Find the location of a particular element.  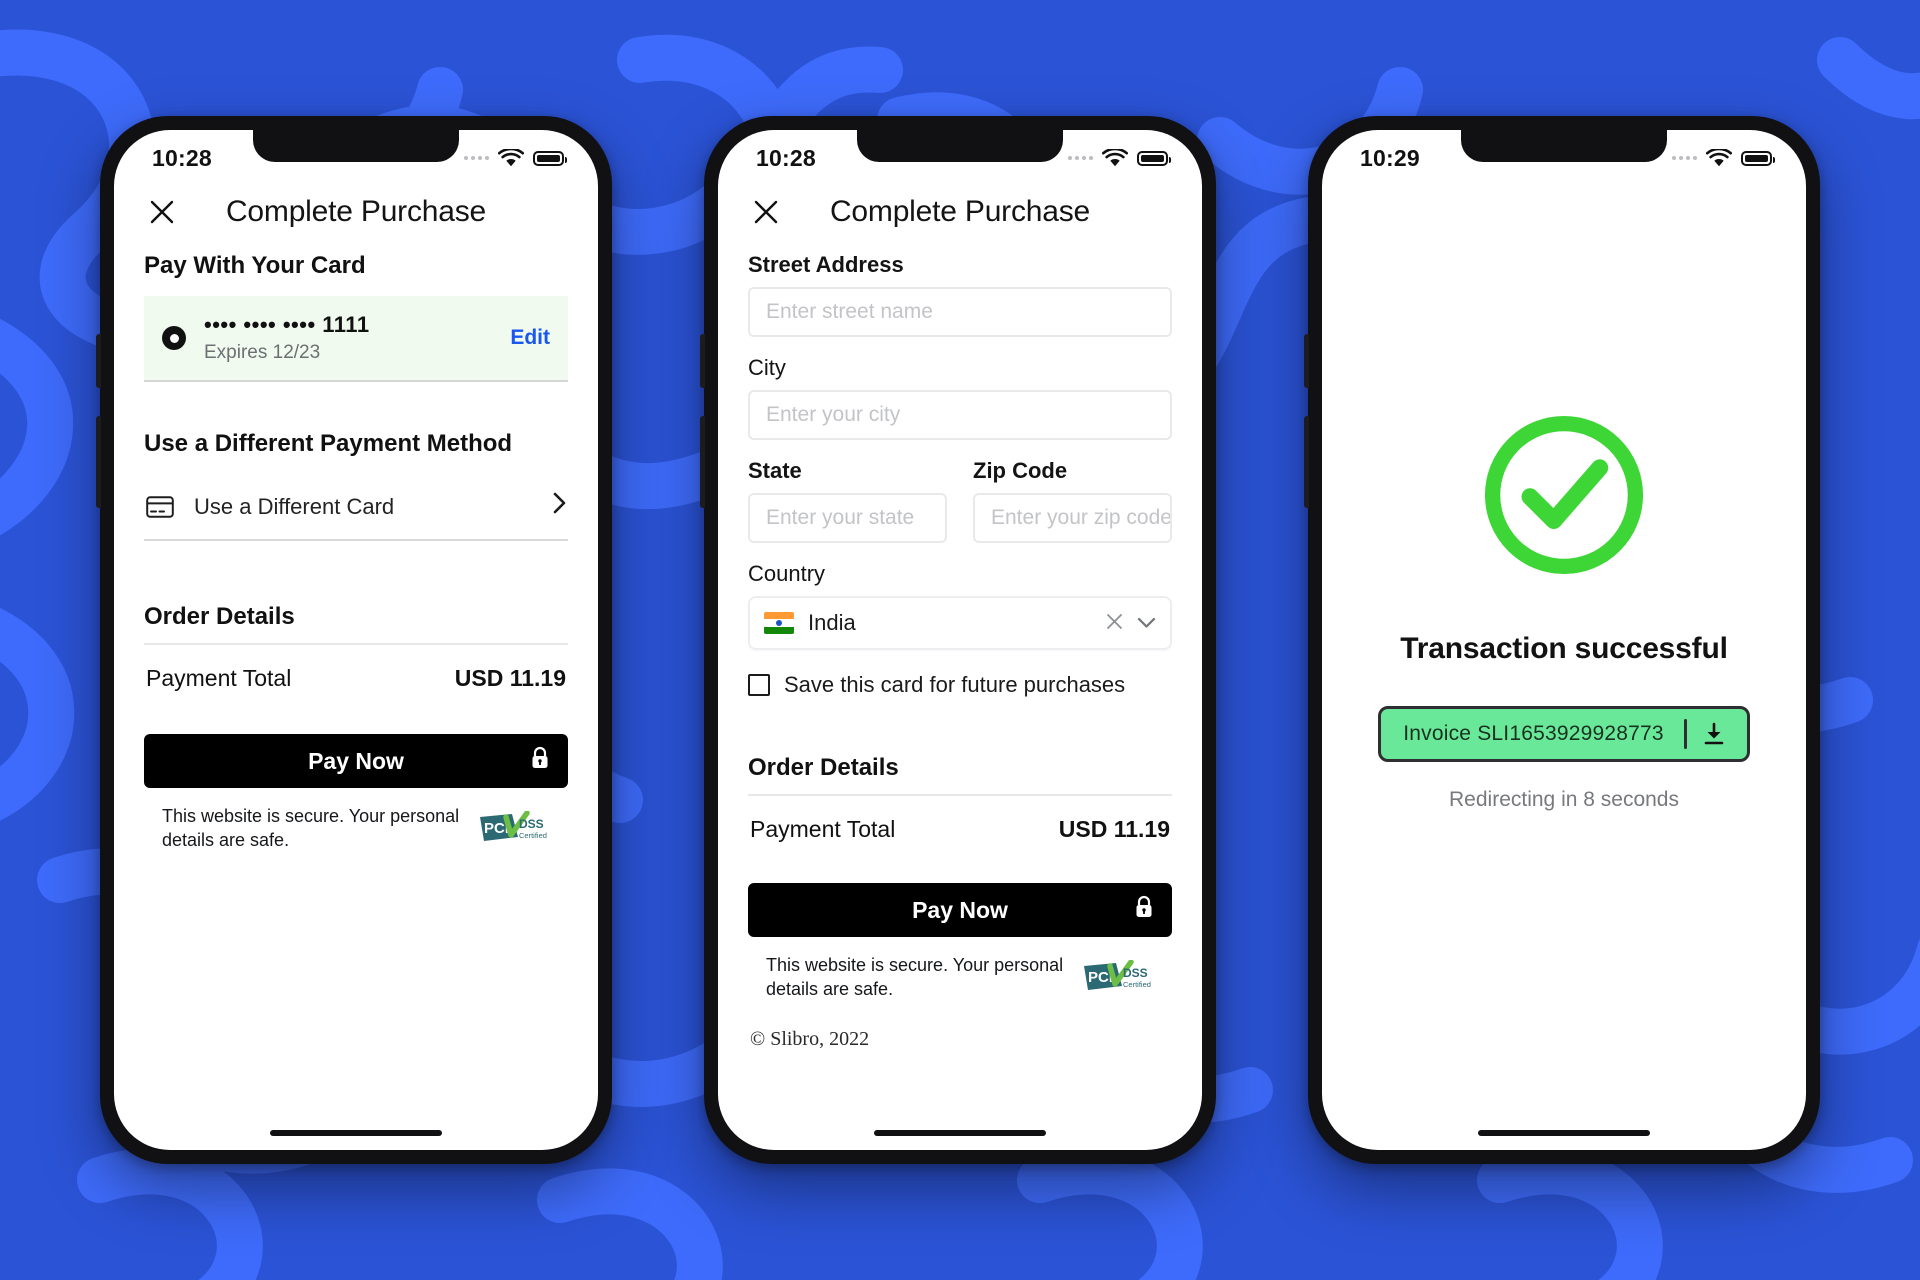

city-field: City Enter your city is located at coordinates (960, 397).